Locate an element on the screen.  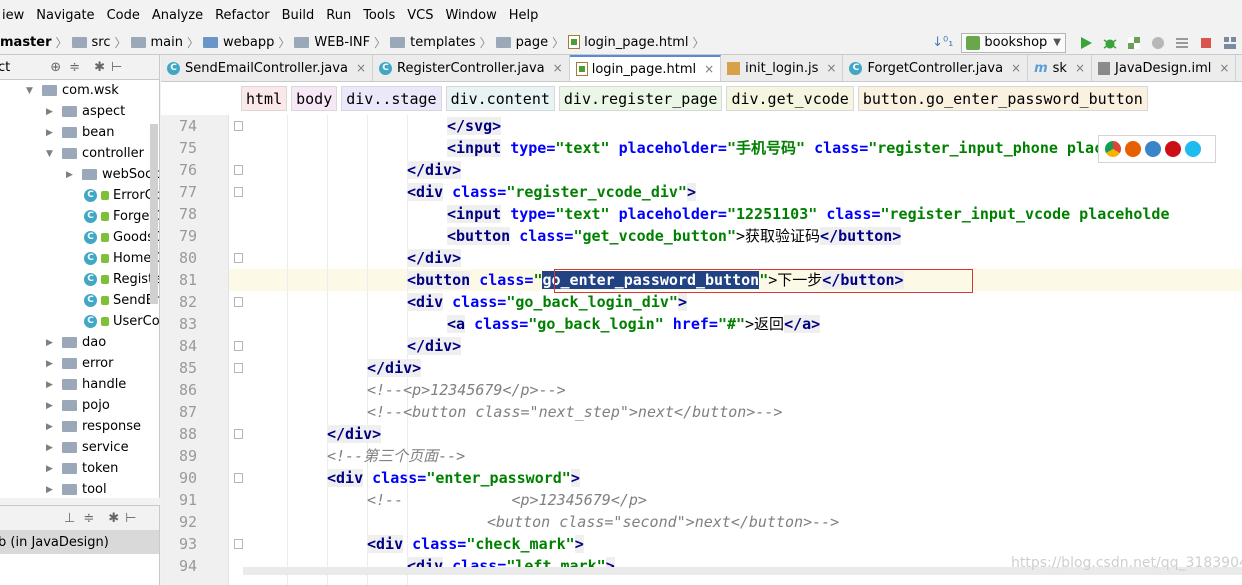
profile-icon is located at coordinates (1158, 43).